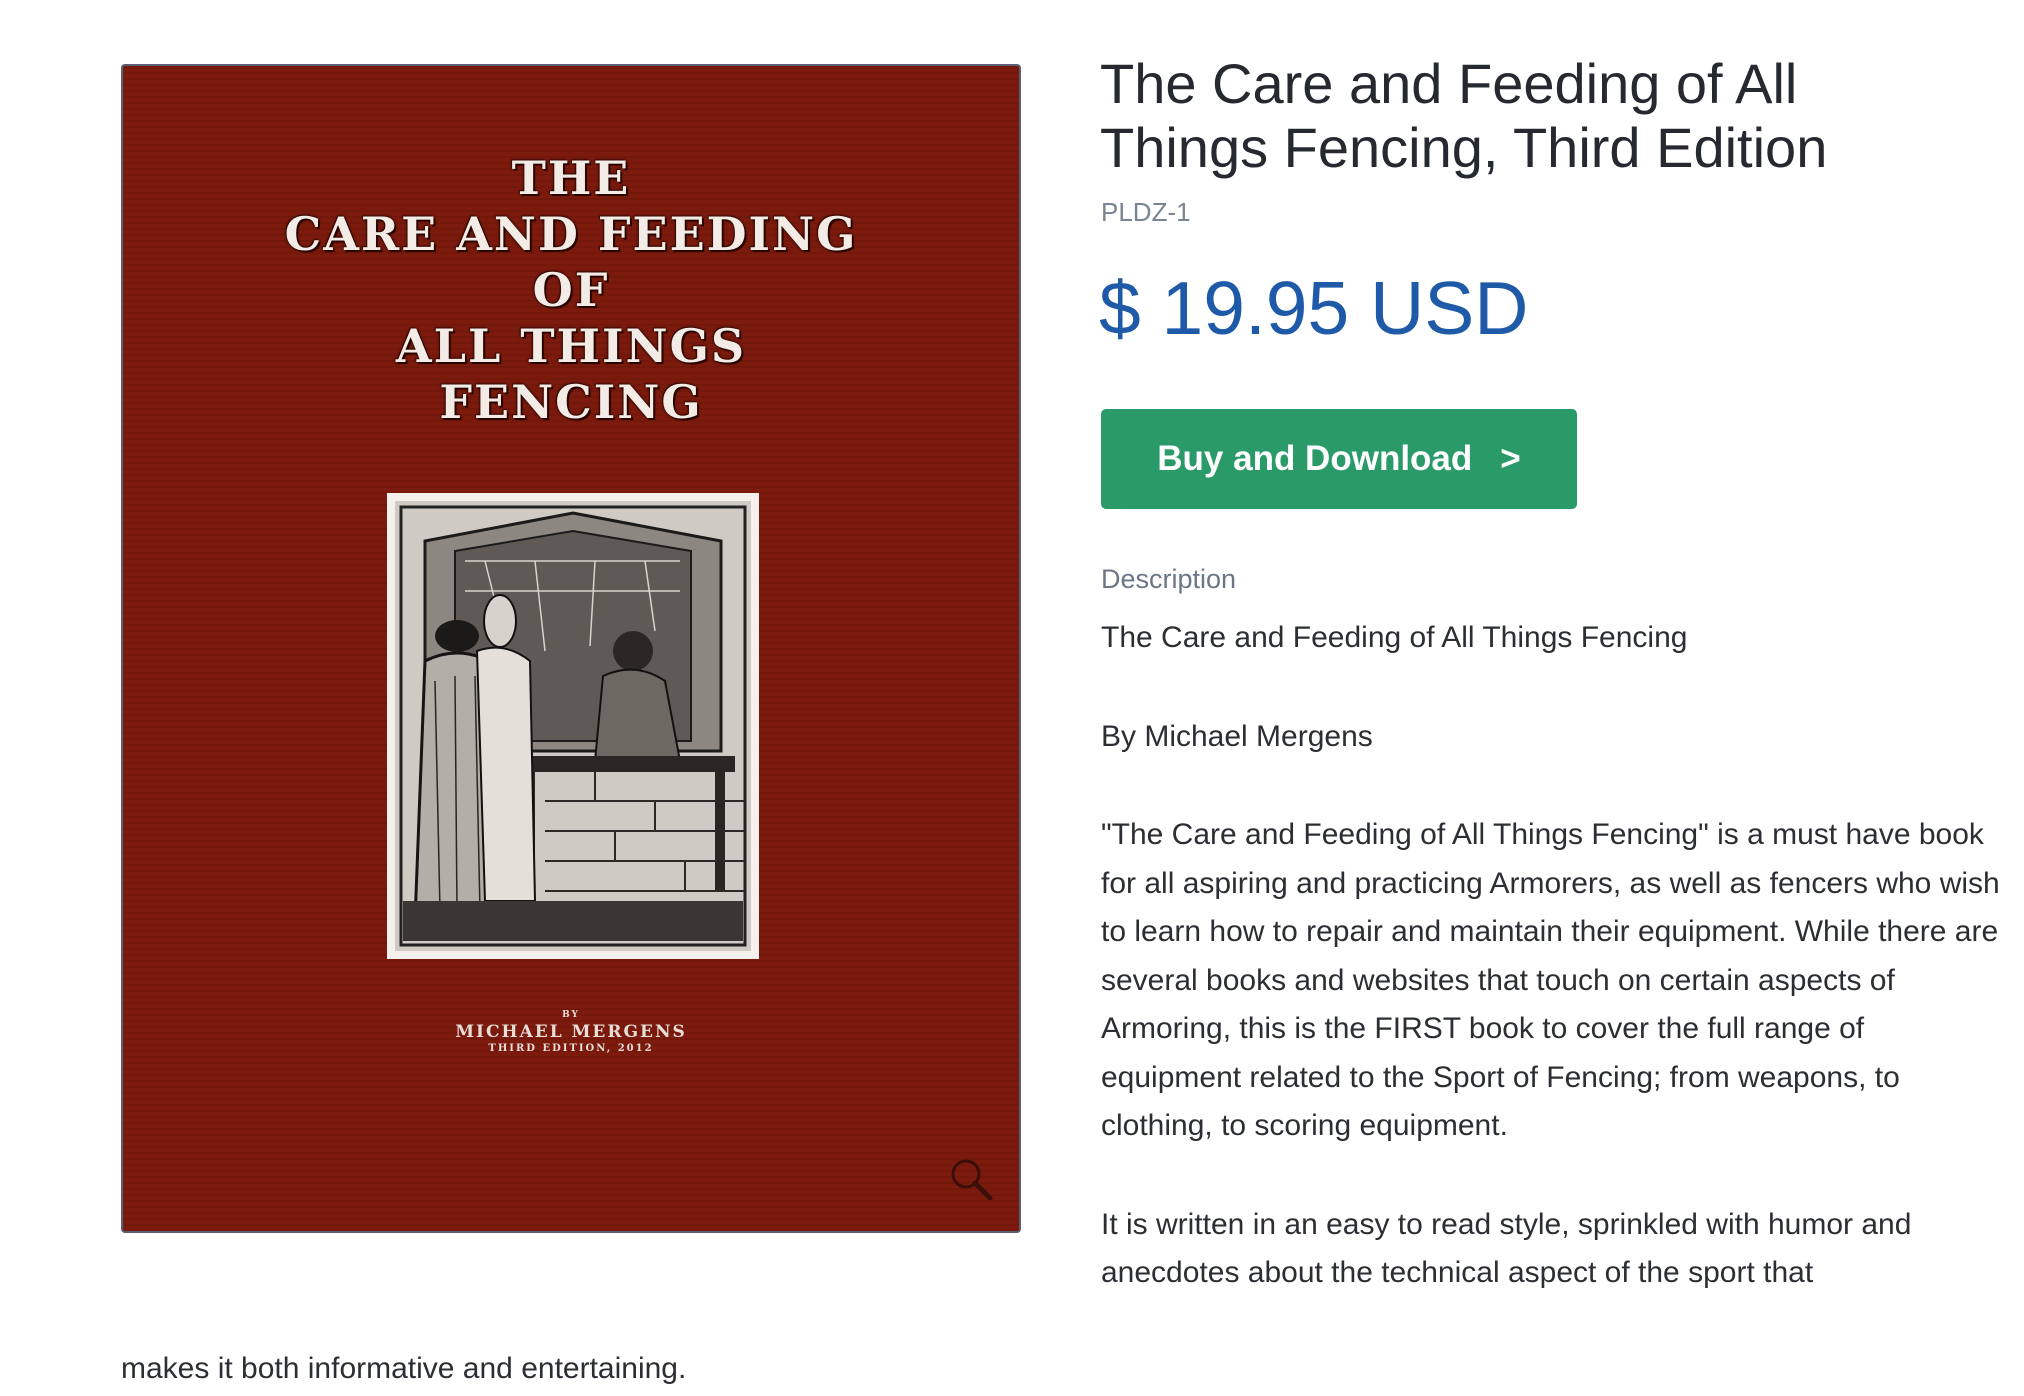  Describe the element at coordinates (1146, 212) in the screenshot. I see `product-sku: PLDZ-1` at that location.